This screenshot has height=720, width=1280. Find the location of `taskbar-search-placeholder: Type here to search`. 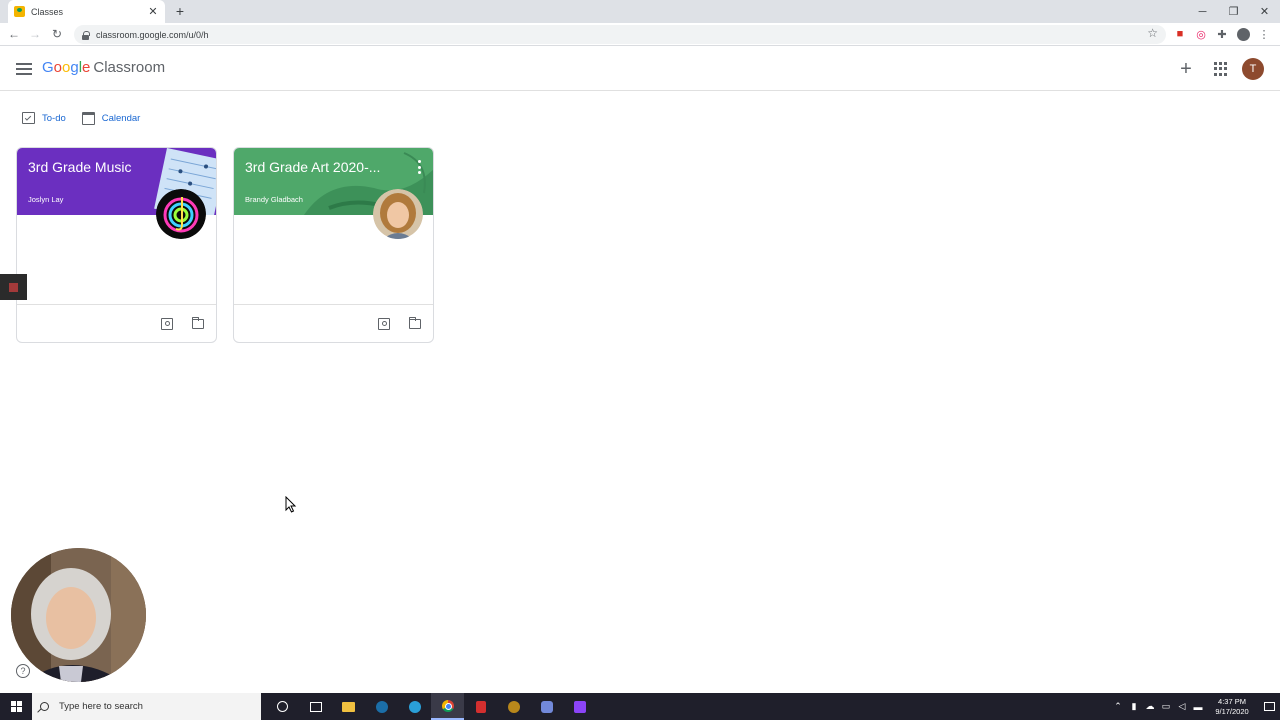

taskbar-search-placeholder: Type here to search is located at coordinates (101, 706).